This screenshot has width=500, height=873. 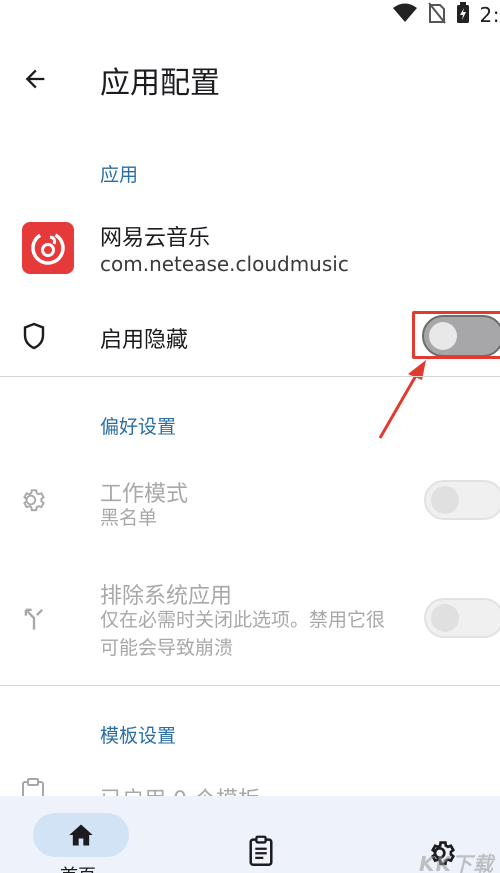 I want to click on nav-home-label: 首页, so click(x=78, y=867).